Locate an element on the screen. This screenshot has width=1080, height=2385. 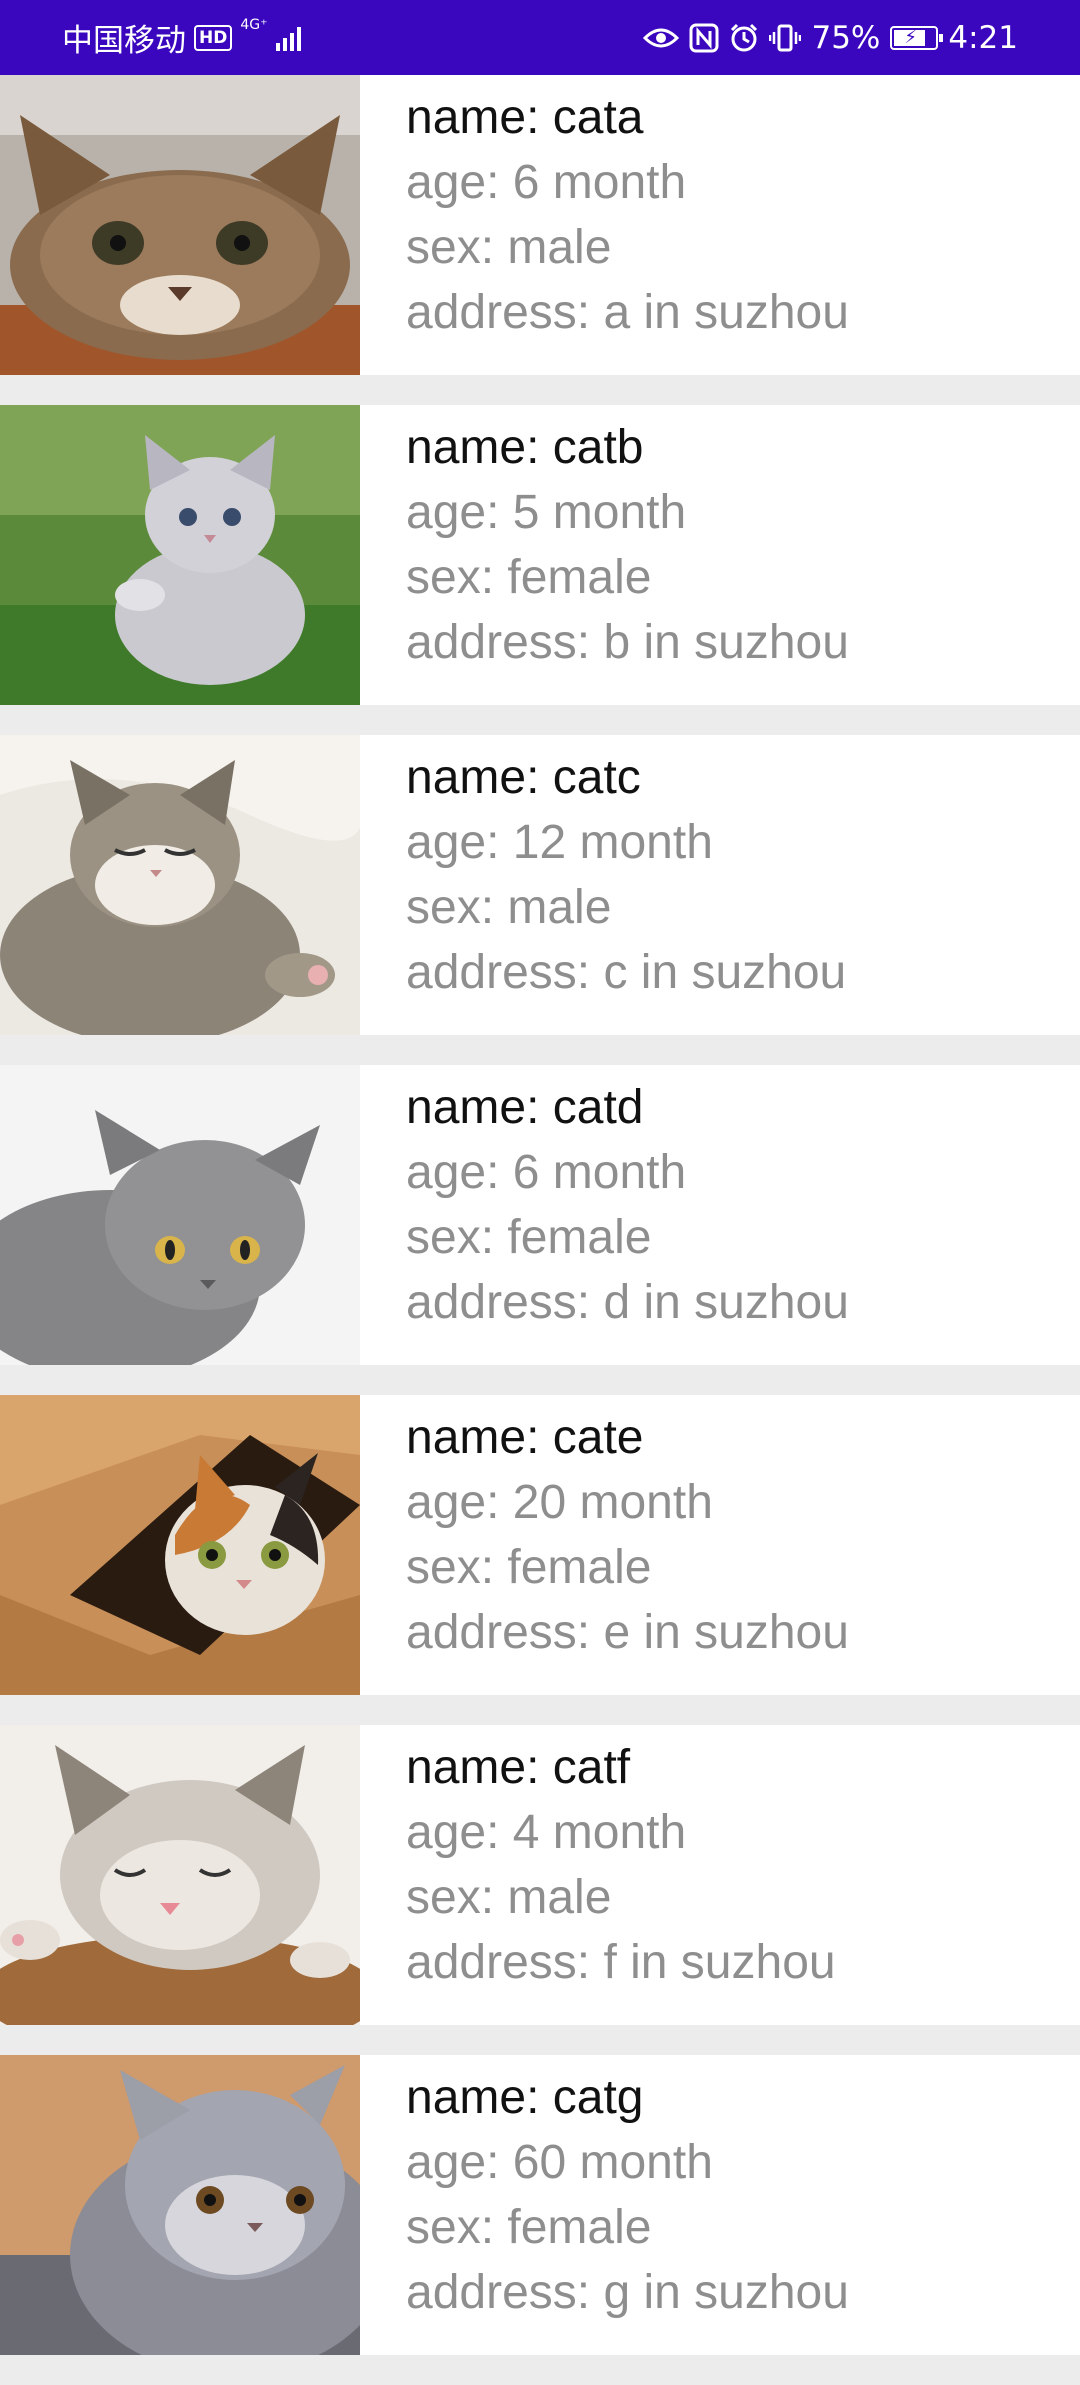
battery-icon: ⚡ is located at coordinates (917, 37).